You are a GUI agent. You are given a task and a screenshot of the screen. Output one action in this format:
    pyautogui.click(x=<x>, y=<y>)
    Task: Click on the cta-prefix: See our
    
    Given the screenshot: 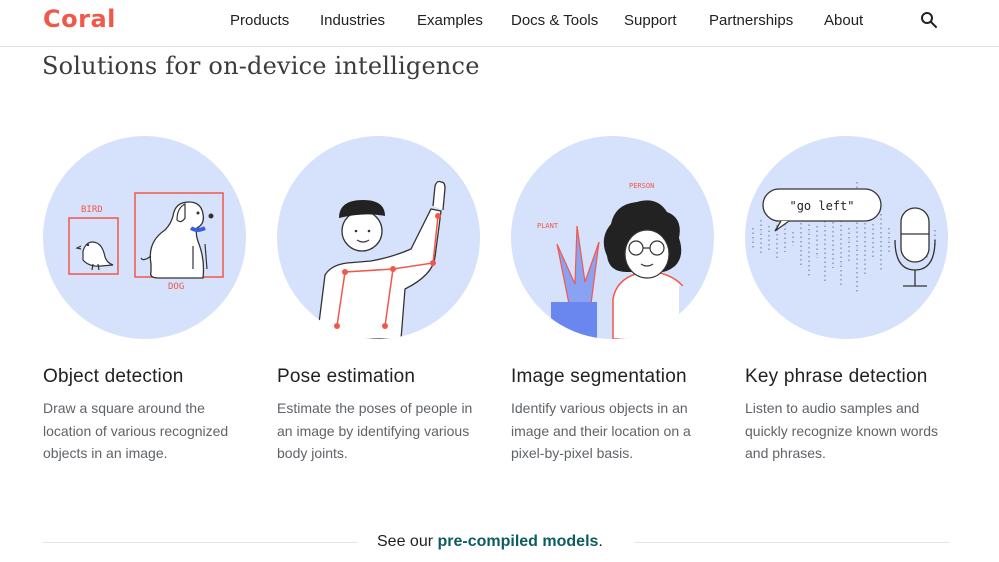 What is the action you would take?
    pyautogui.click(x=407, y=541)
    